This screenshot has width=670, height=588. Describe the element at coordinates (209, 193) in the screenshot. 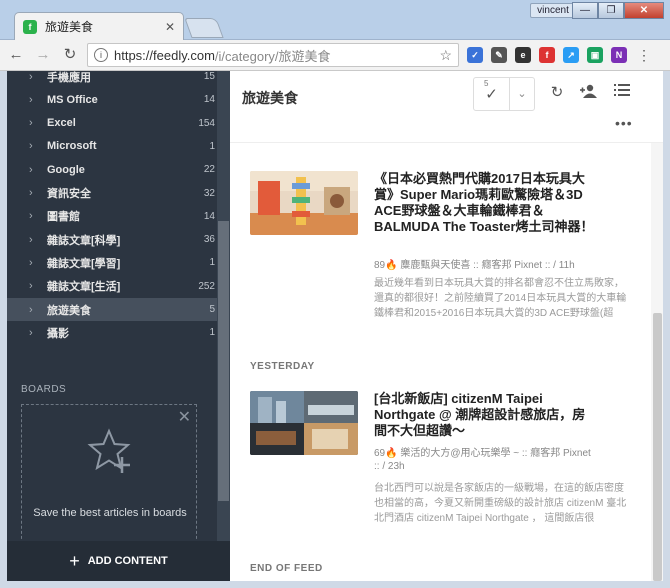

I see `category-unread-count: 32` at that location.